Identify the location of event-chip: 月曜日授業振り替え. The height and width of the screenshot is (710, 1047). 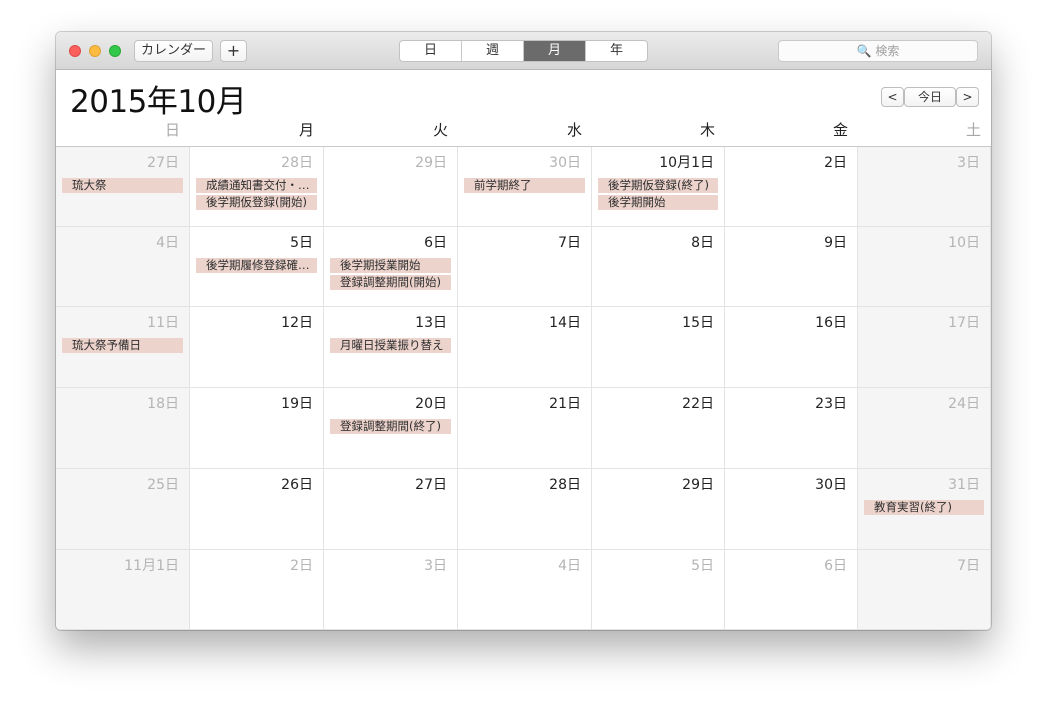
(390, 345).